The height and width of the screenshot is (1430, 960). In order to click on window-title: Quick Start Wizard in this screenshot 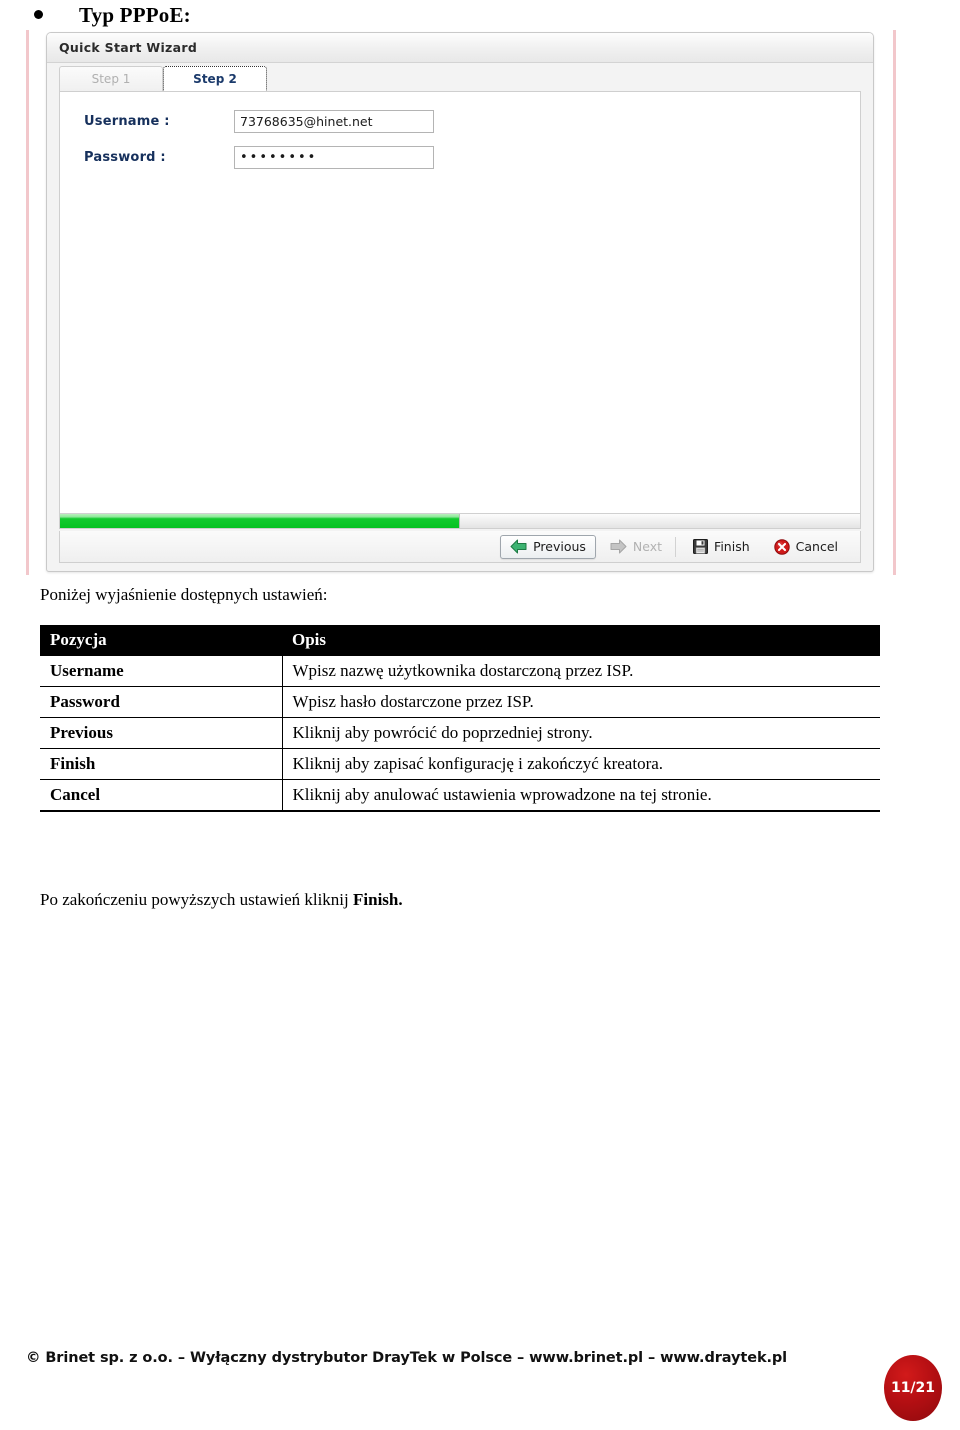, I will do `click(128, 47)`.